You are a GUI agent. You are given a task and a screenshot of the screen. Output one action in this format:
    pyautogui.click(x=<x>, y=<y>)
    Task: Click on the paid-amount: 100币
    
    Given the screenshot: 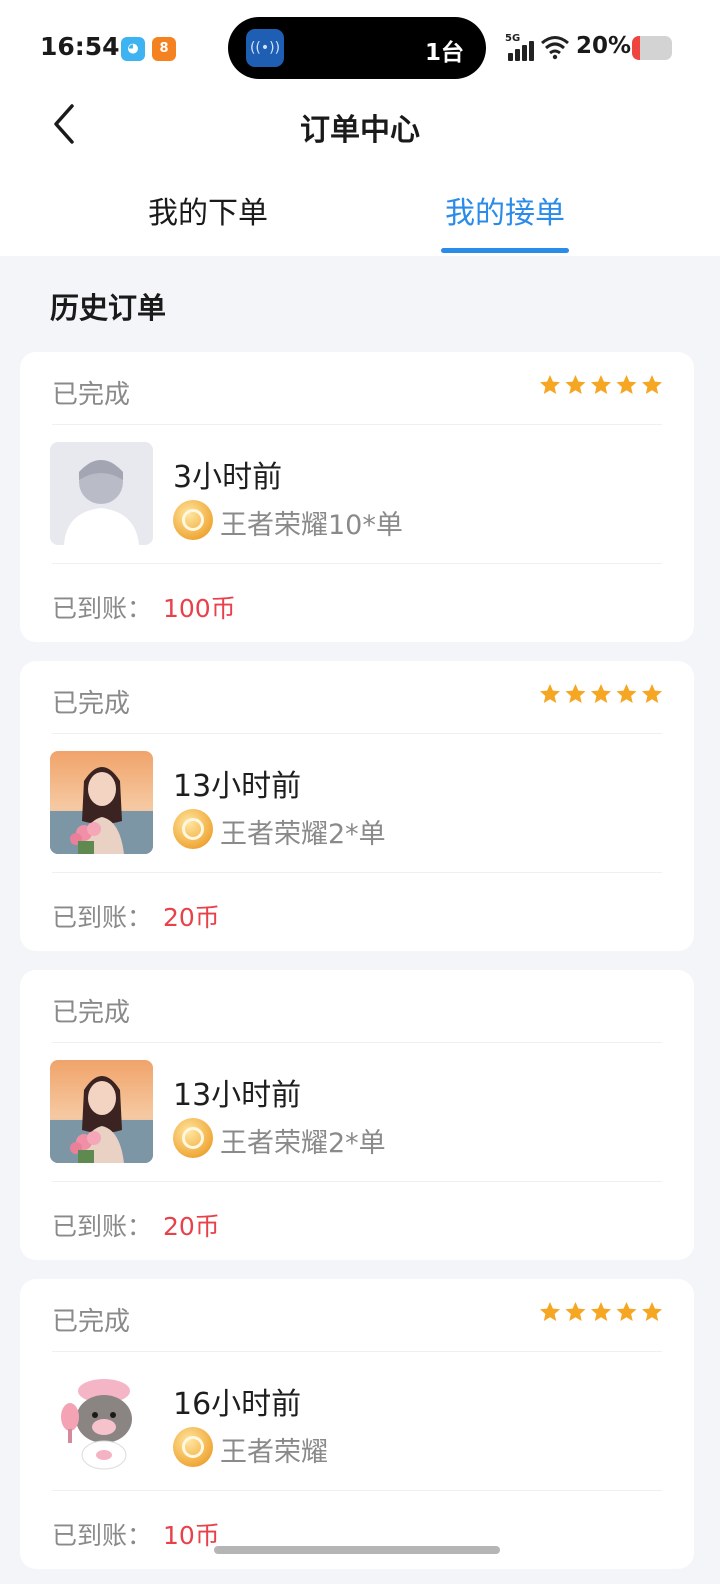 What is the action you would take?
    pyautogui.click(x=199, y=608)
    